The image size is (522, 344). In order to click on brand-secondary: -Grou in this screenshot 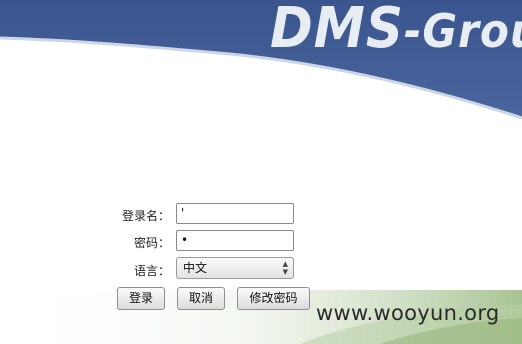, I will do `click(462, 31)`.